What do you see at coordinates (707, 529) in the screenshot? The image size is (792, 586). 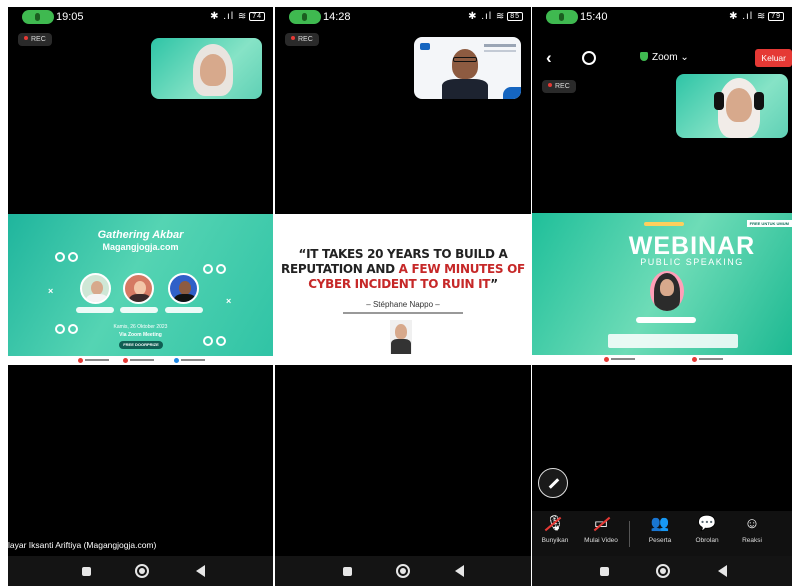 I see `chat-button: 💬 Obrolan` at bounding box center [707, 529].